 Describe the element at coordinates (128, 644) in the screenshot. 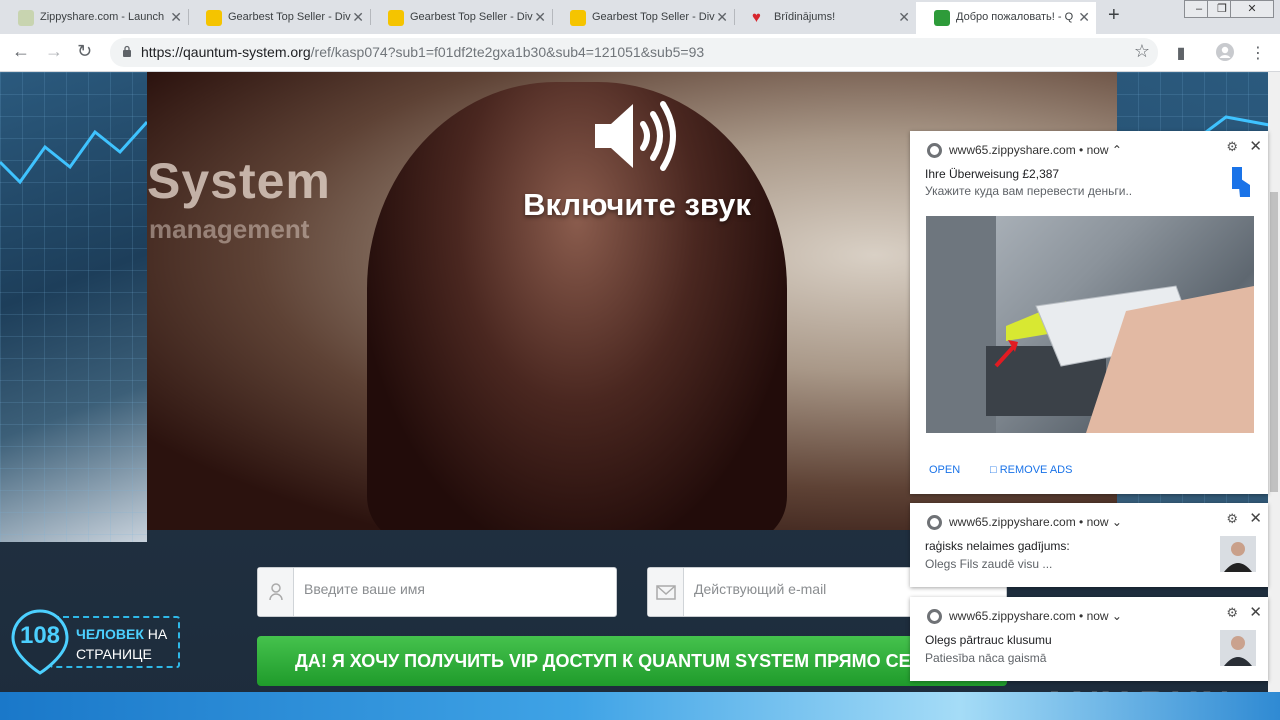

I see `visitor-label: ЧЕЛОВЕК НА СТРАНИЦЕ` at that location.